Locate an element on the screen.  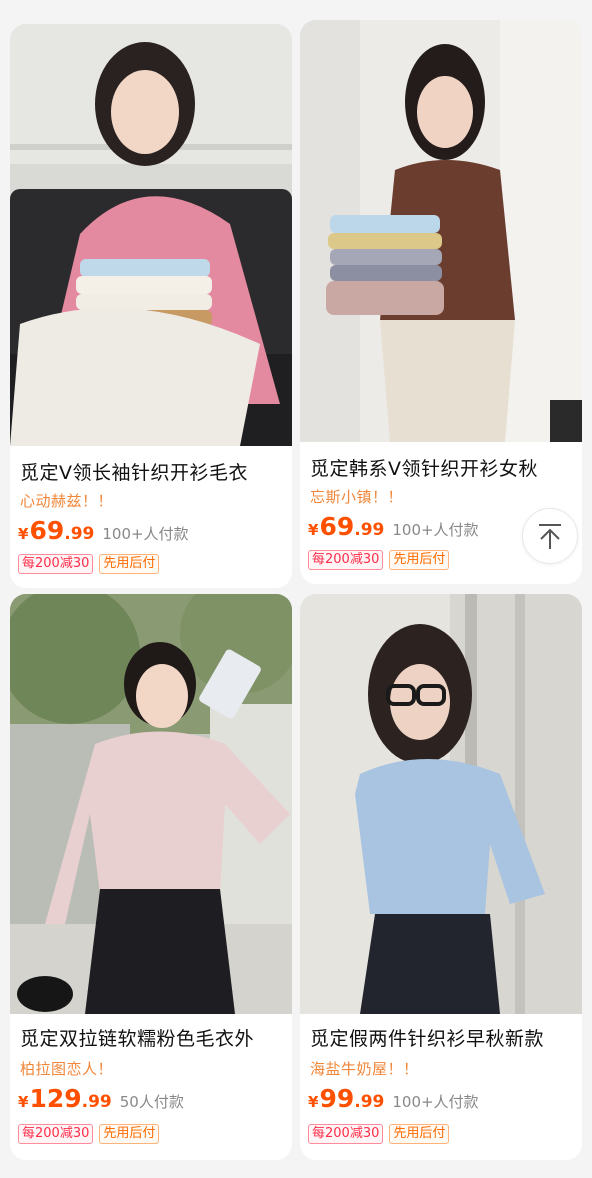
back-to-top-button is located at coordinates (550, 536).